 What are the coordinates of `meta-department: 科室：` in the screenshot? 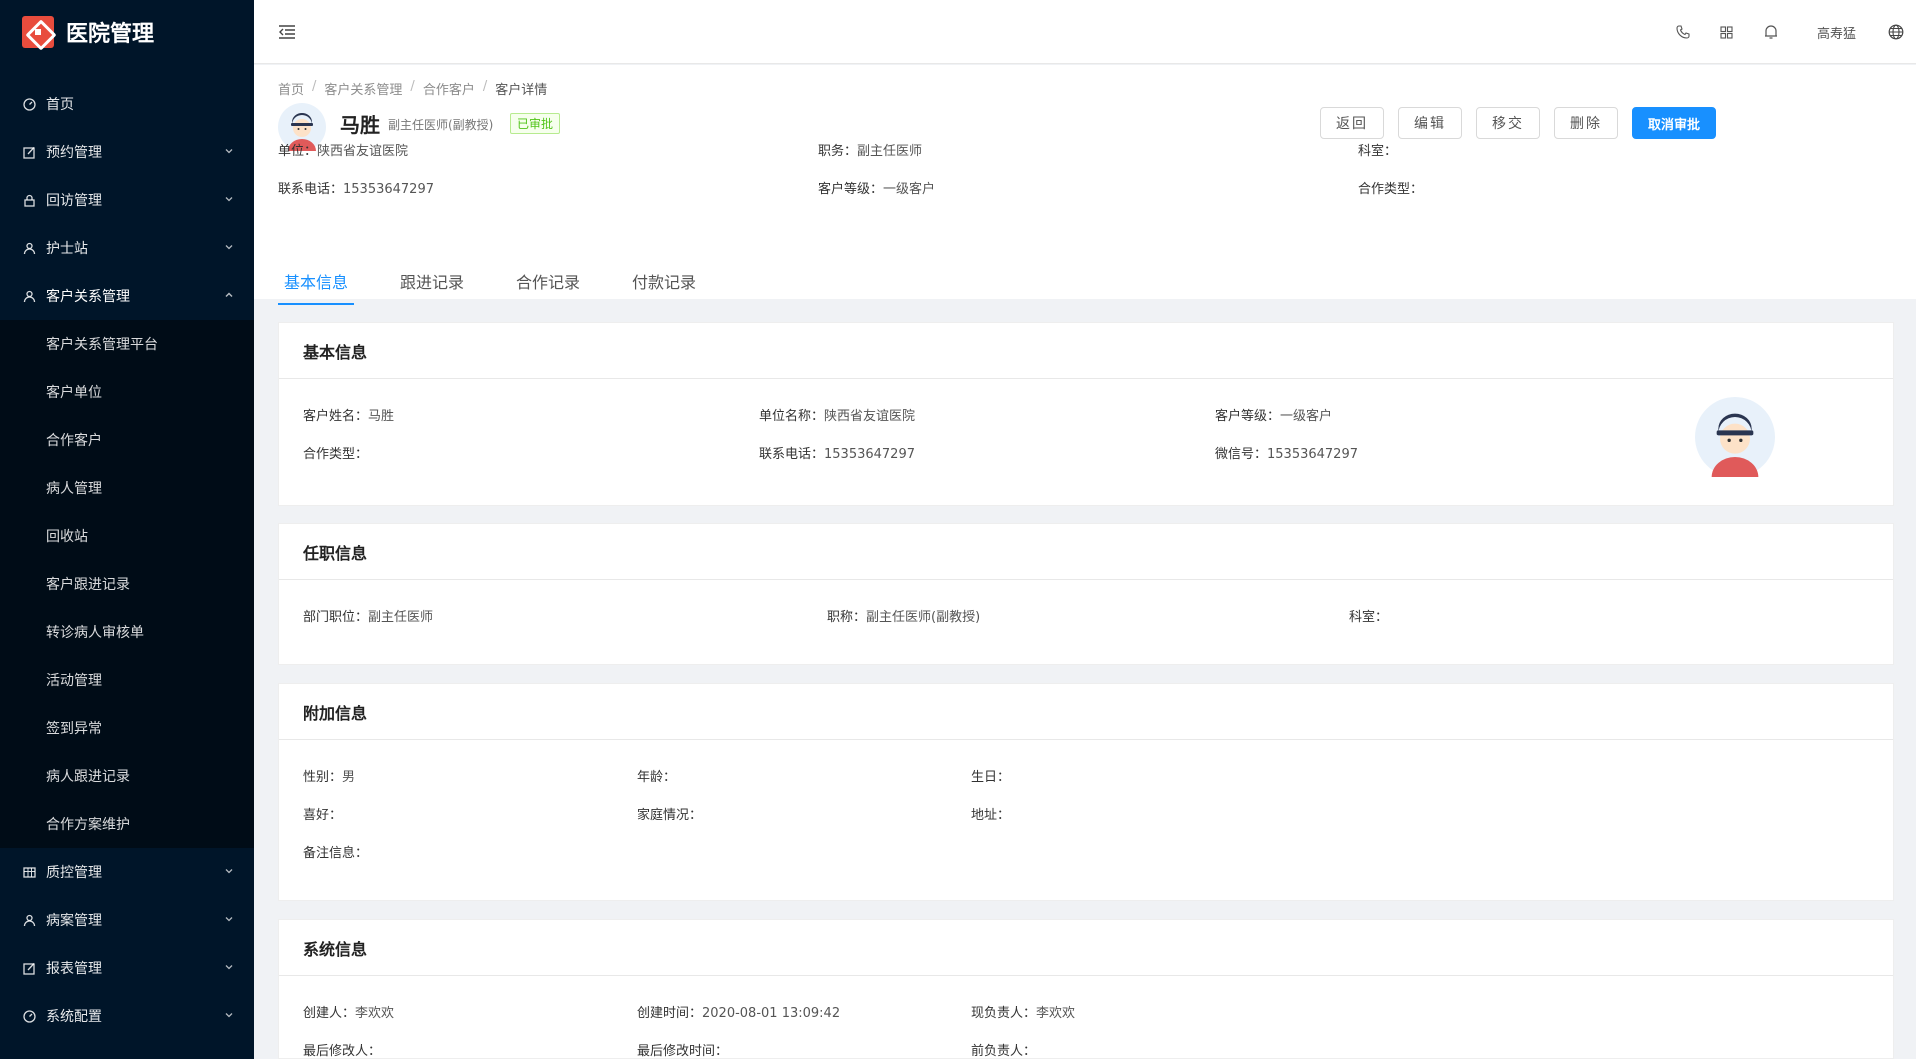 It's located at (1628, 149).